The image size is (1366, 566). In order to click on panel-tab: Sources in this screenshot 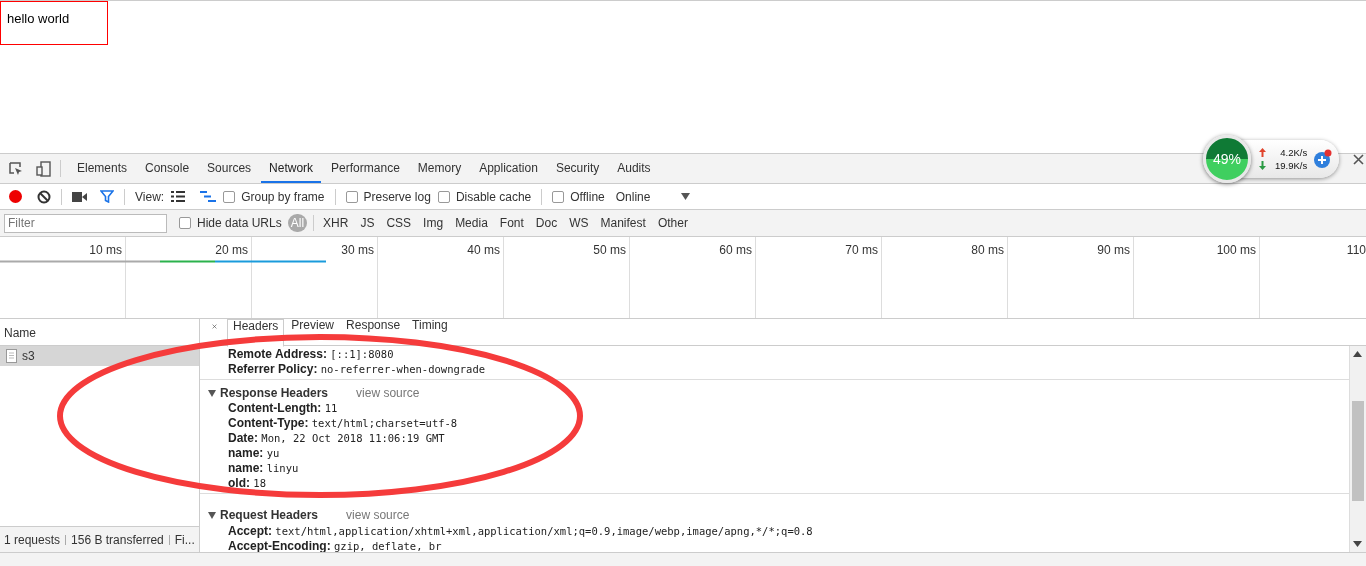, I will do `click(229, 168)`.